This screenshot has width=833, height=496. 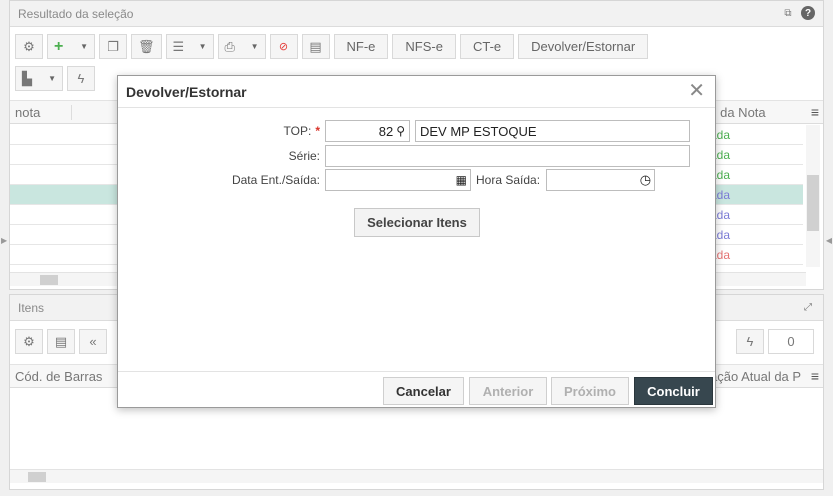 I want to click on nfse-button: NFS-e, so click(x=424, y=46).